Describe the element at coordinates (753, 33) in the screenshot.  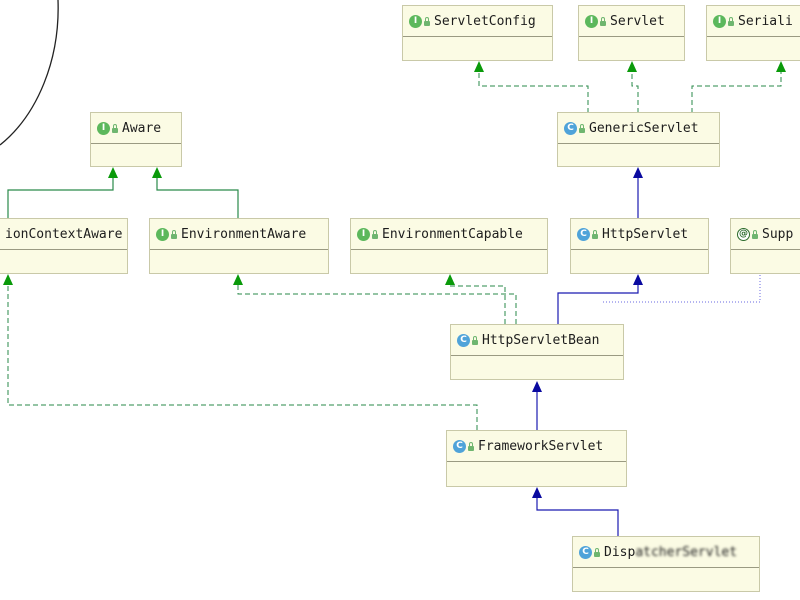
I see `node-serializable: I Seriali` at that location.